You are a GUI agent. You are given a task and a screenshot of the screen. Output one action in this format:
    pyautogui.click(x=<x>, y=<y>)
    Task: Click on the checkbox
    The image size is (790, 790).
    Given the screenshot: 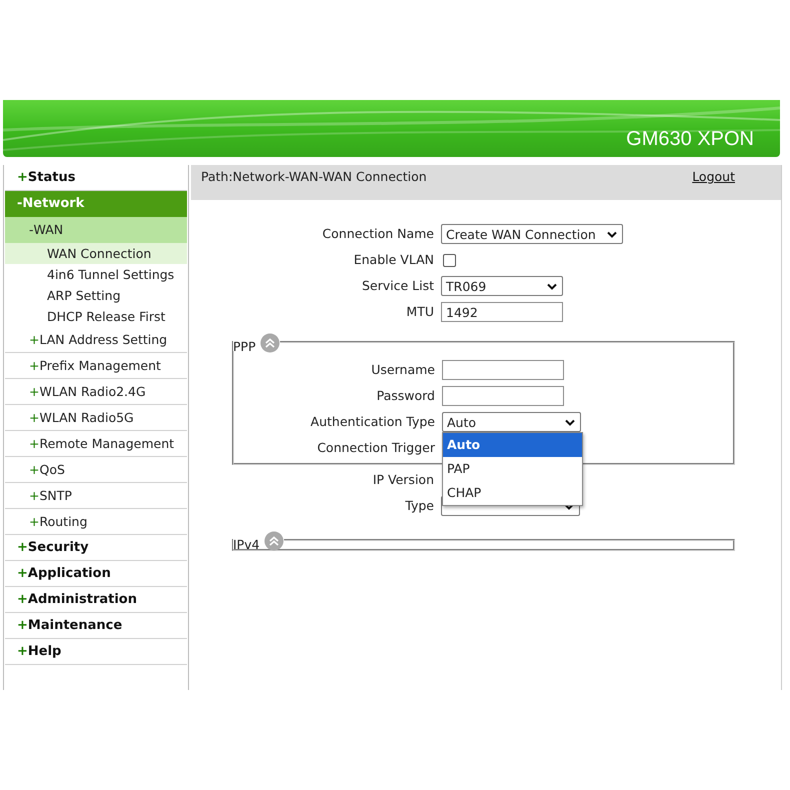 What is the action you would take?
    pyautogui.click(x=449, y=260)
    